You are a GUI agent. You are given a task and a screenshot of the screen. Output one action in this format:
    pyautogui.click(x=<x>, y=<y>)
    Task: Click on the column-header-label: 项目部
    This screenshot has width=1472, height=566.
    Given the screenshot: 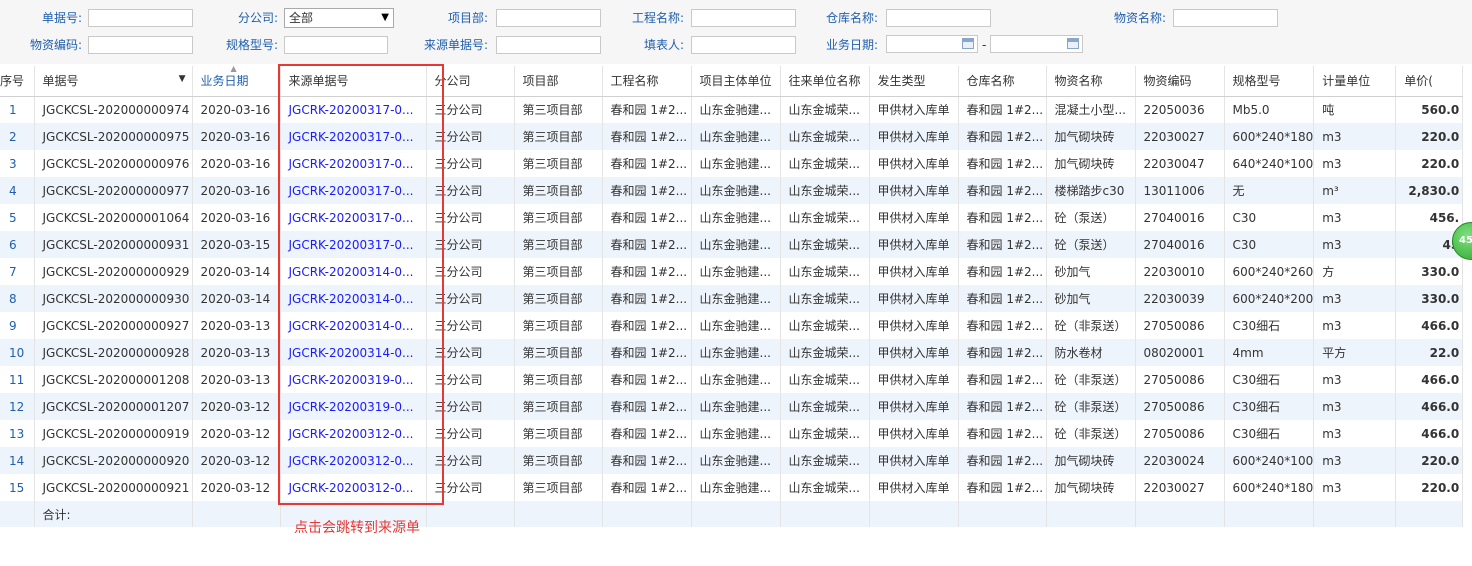 What is the action you would take?
    pyautogui.click(x=540, y=81)
    